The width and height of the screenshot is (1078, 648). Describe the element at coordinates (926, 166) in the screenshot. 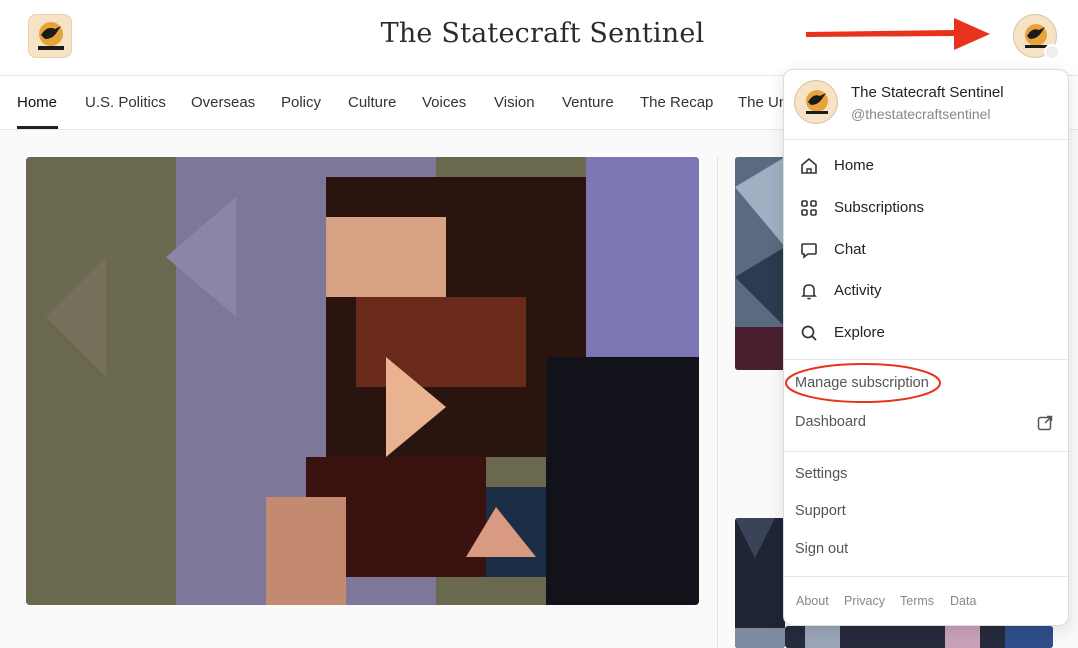

I see `menu-item-home: Home` at that location.